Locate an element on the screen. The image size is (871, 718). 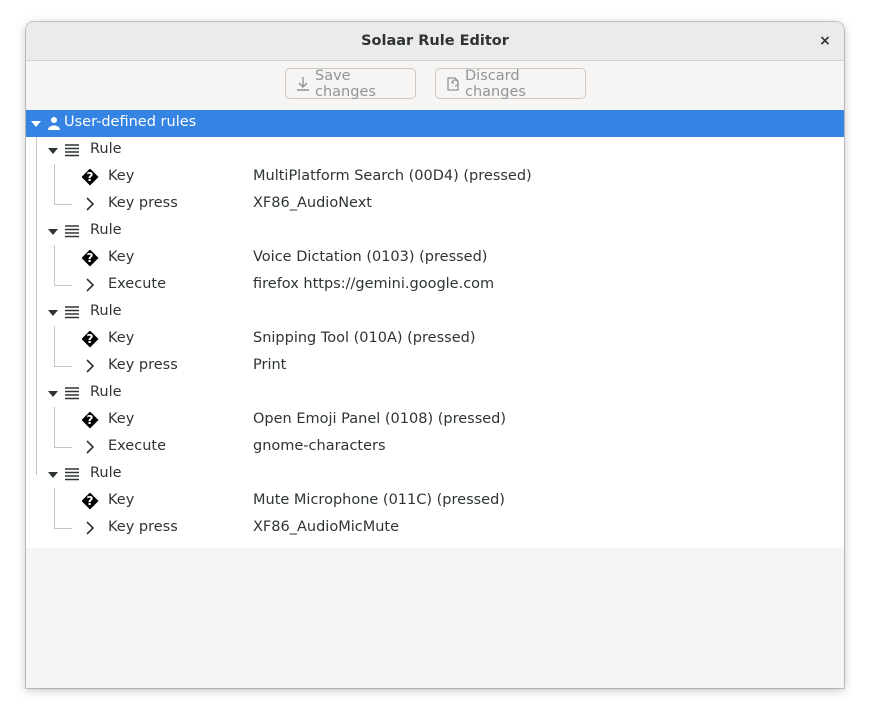
condition-row: ? Key Voice Dictation (0103) (pressed) is located at coordinates (435, 258).